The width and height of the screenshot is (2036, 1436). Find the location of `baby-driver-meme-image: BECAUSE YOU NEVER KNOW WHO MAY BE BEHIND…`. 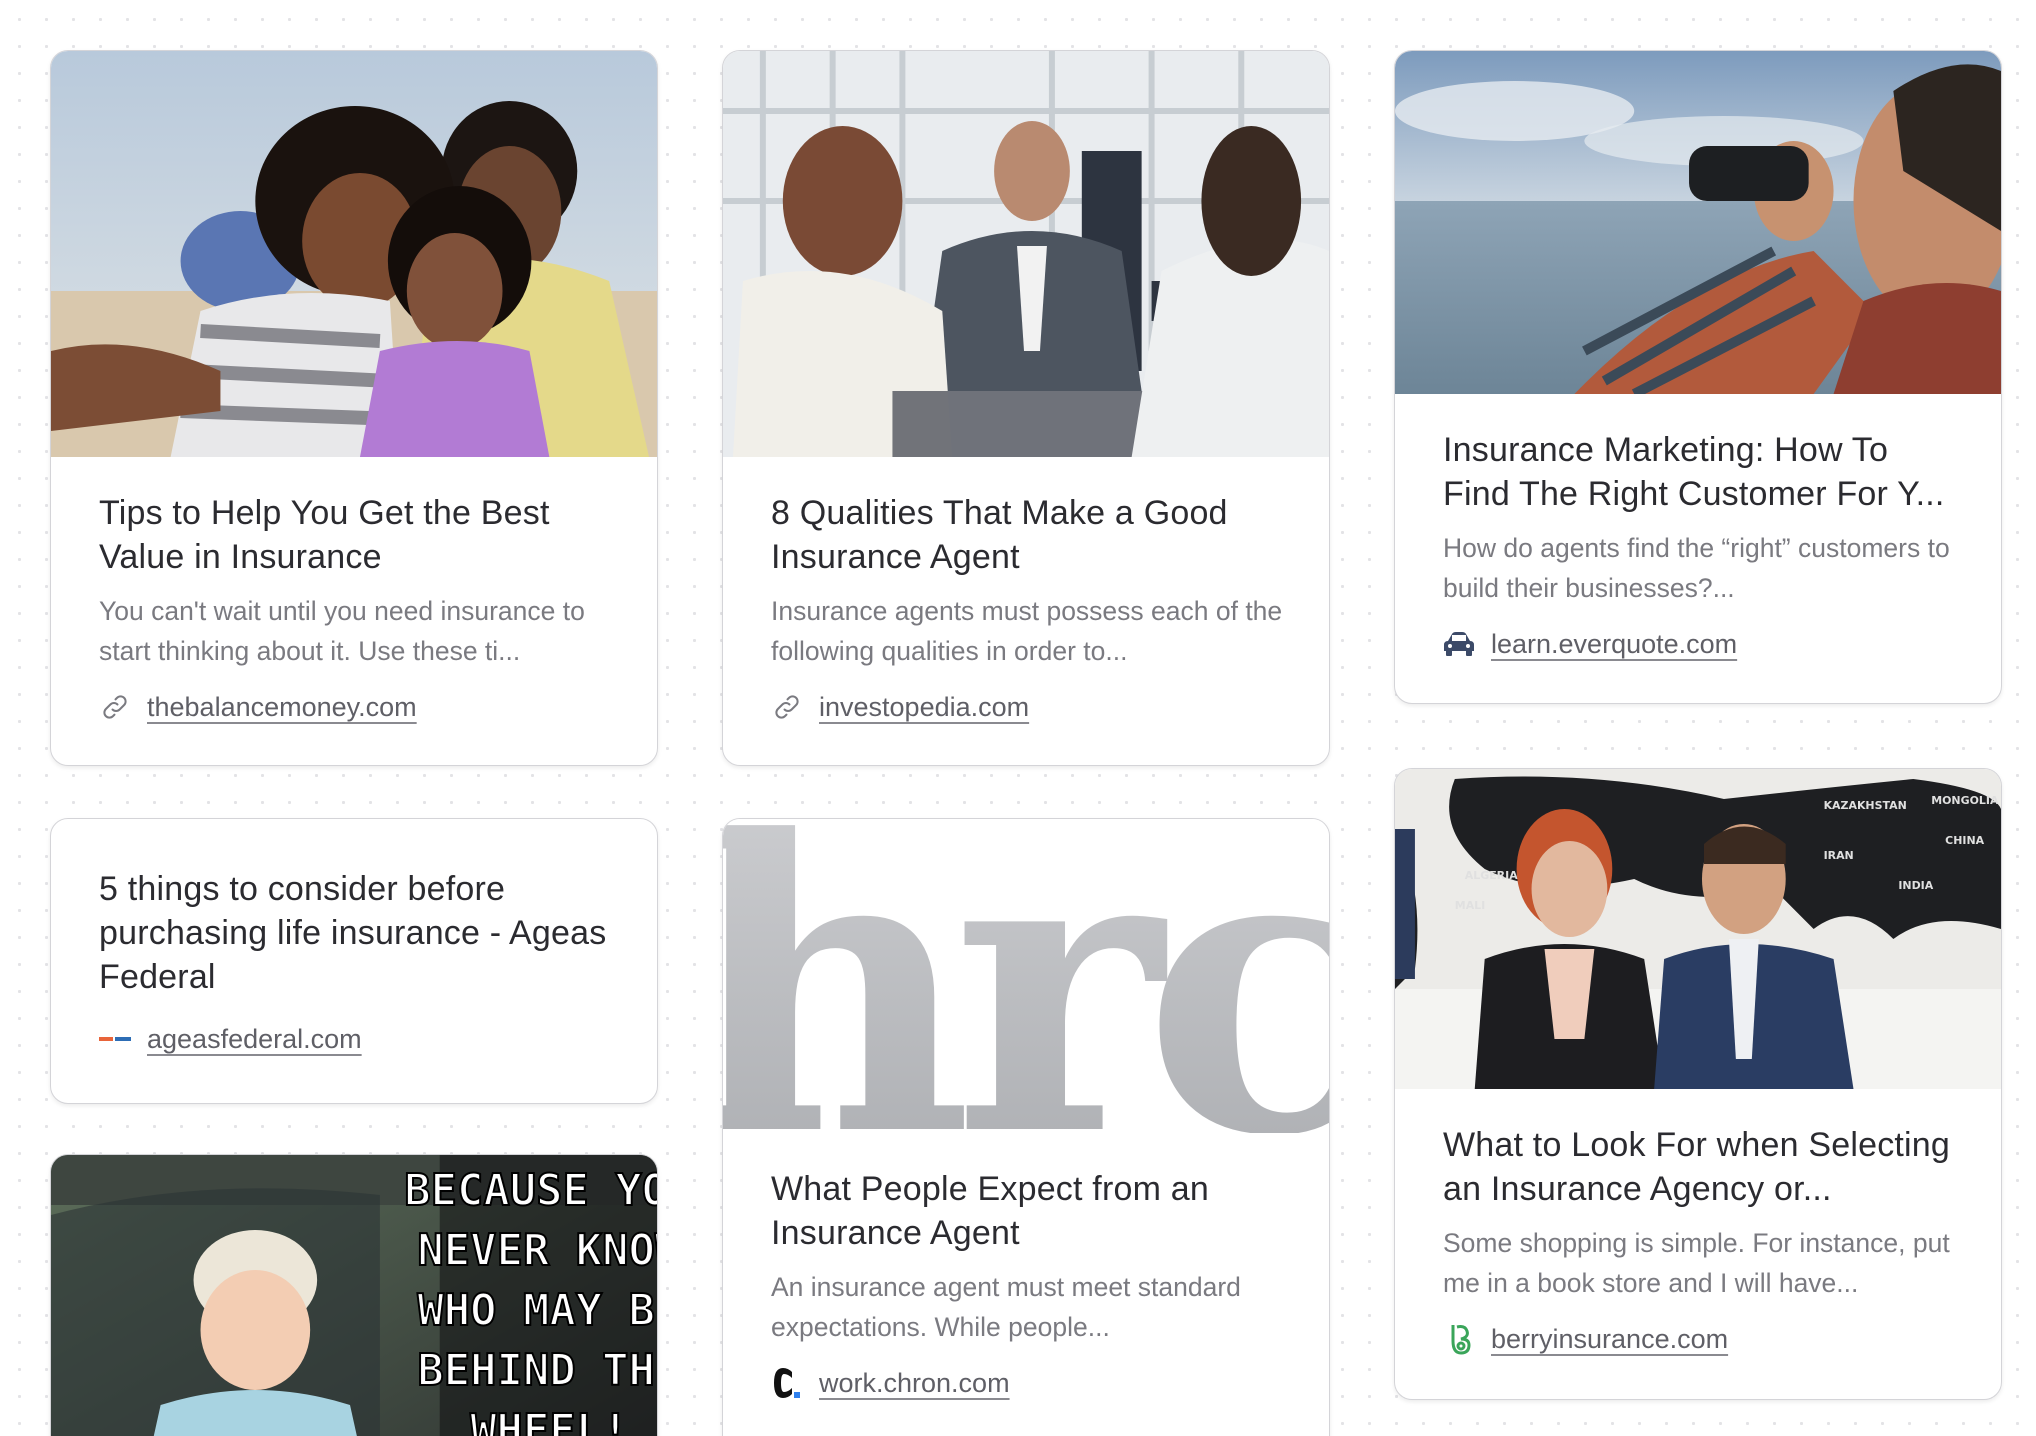

baby-driver-meme-image: BECAUSE YOU NEVER KNOW WHO MAY BE BEHIND… is located at coordinates (354, 1295).